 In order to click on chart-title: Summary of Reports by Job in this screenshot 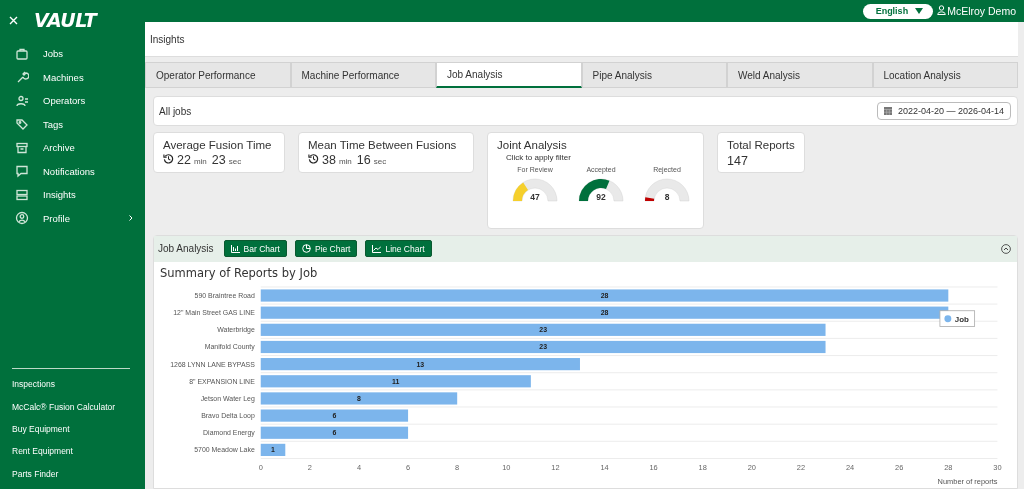, I will do `click(239, 272)`.